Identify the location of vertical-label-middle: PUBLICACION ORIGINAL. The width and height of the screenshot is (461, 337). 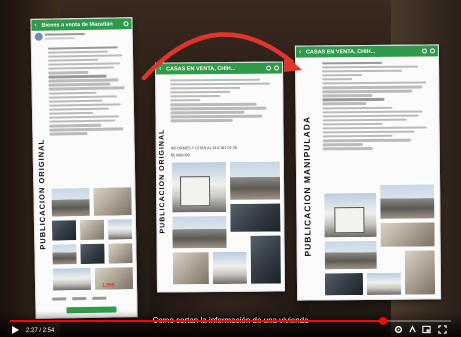
(162, 181).